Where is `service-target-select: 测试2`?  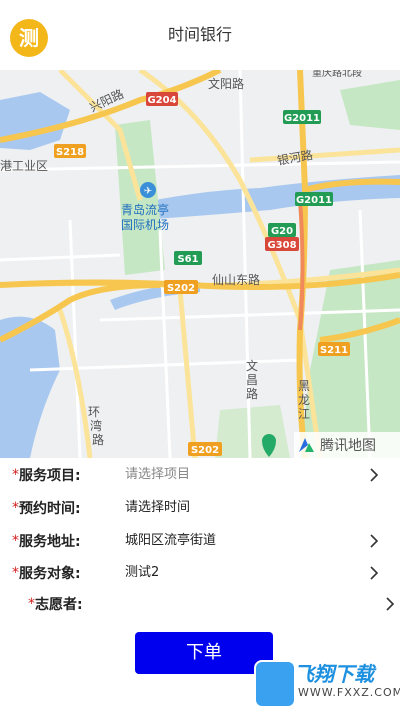
service-target-select: 测试2 is located at coordinates (142, 573).